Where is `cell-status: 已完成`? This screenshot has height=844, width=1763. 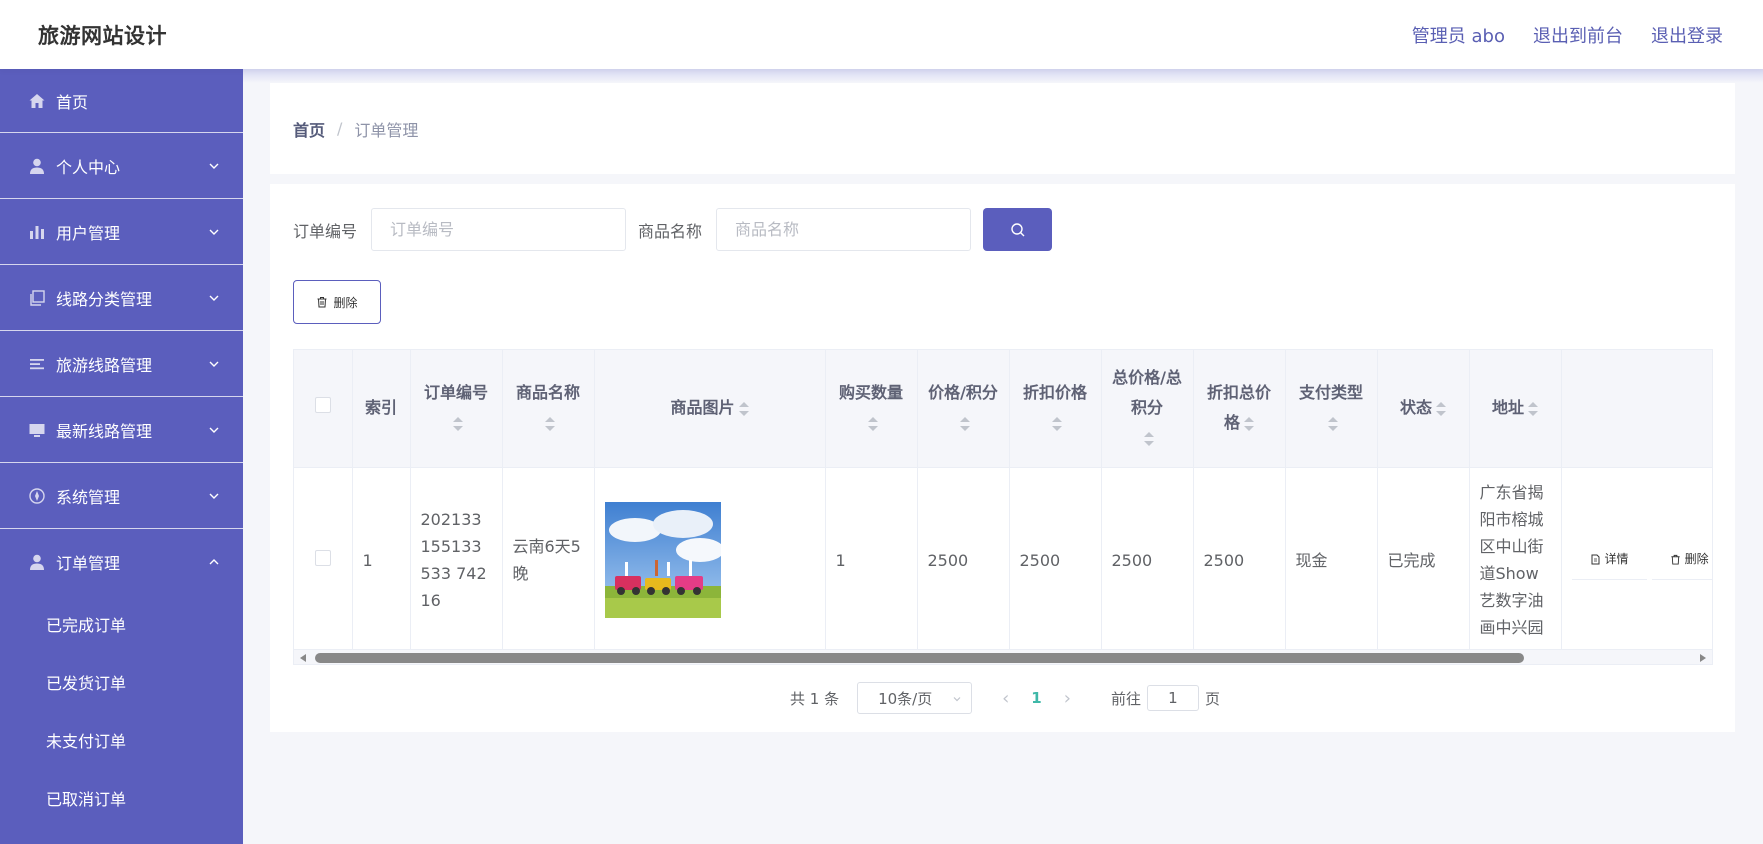
cell-status: 已完成 is located at coordinates (1423, 560).